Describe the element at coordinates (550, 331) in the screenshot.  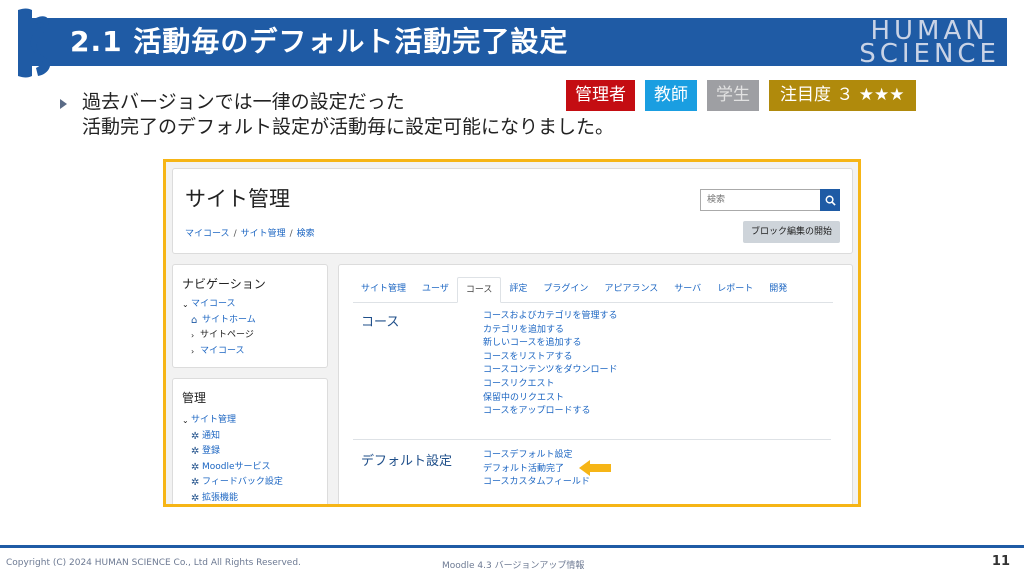
I see `link-add-category: カテゴリを追加する` at that location.